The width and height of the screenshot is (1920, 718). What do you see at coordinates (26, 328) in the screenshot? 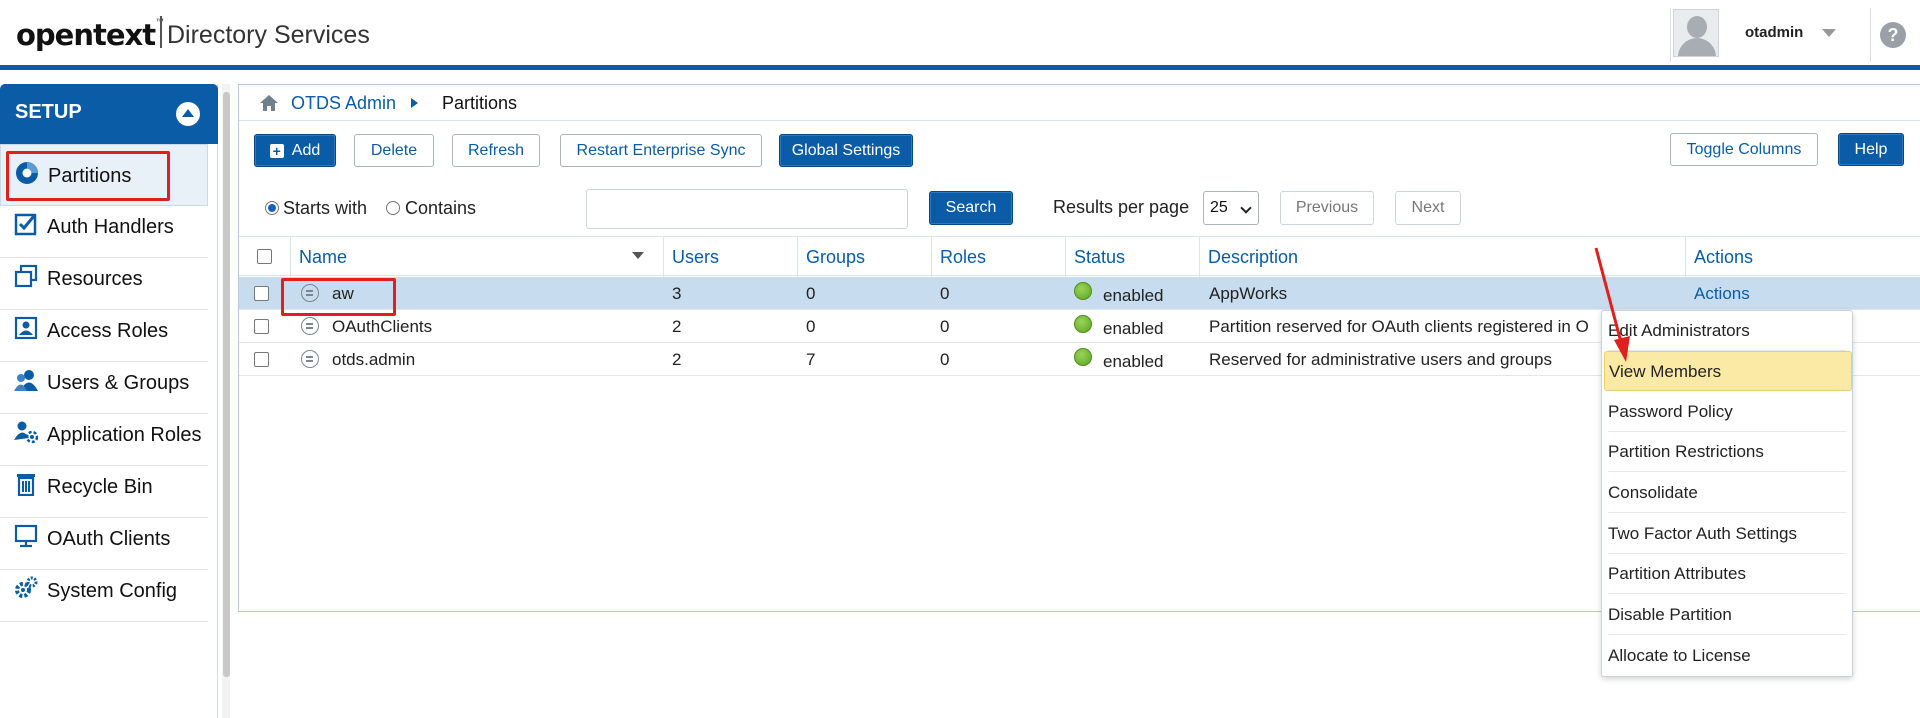
I see `access-roles-icon` at bounding box center [26, 328].